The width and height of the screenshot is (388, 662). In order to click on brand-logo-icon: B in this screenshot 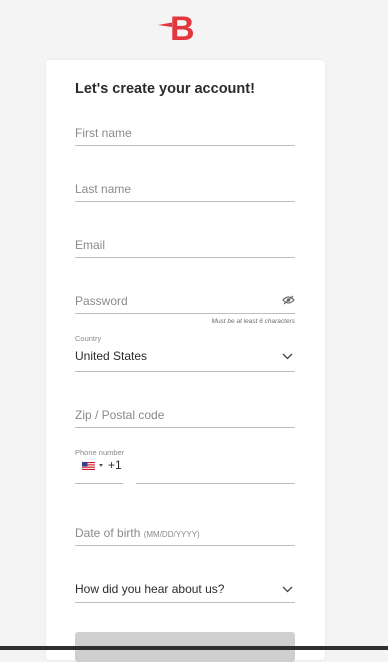, I will do `click(176, 27)`.